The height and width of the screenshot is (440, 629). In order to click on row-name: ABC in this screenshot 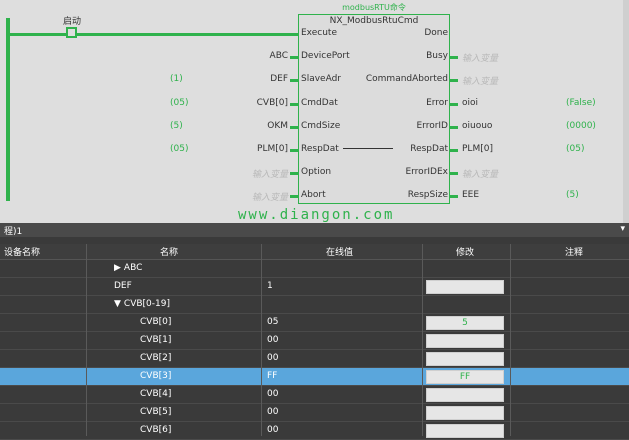, I will do `click(133, 268)`.